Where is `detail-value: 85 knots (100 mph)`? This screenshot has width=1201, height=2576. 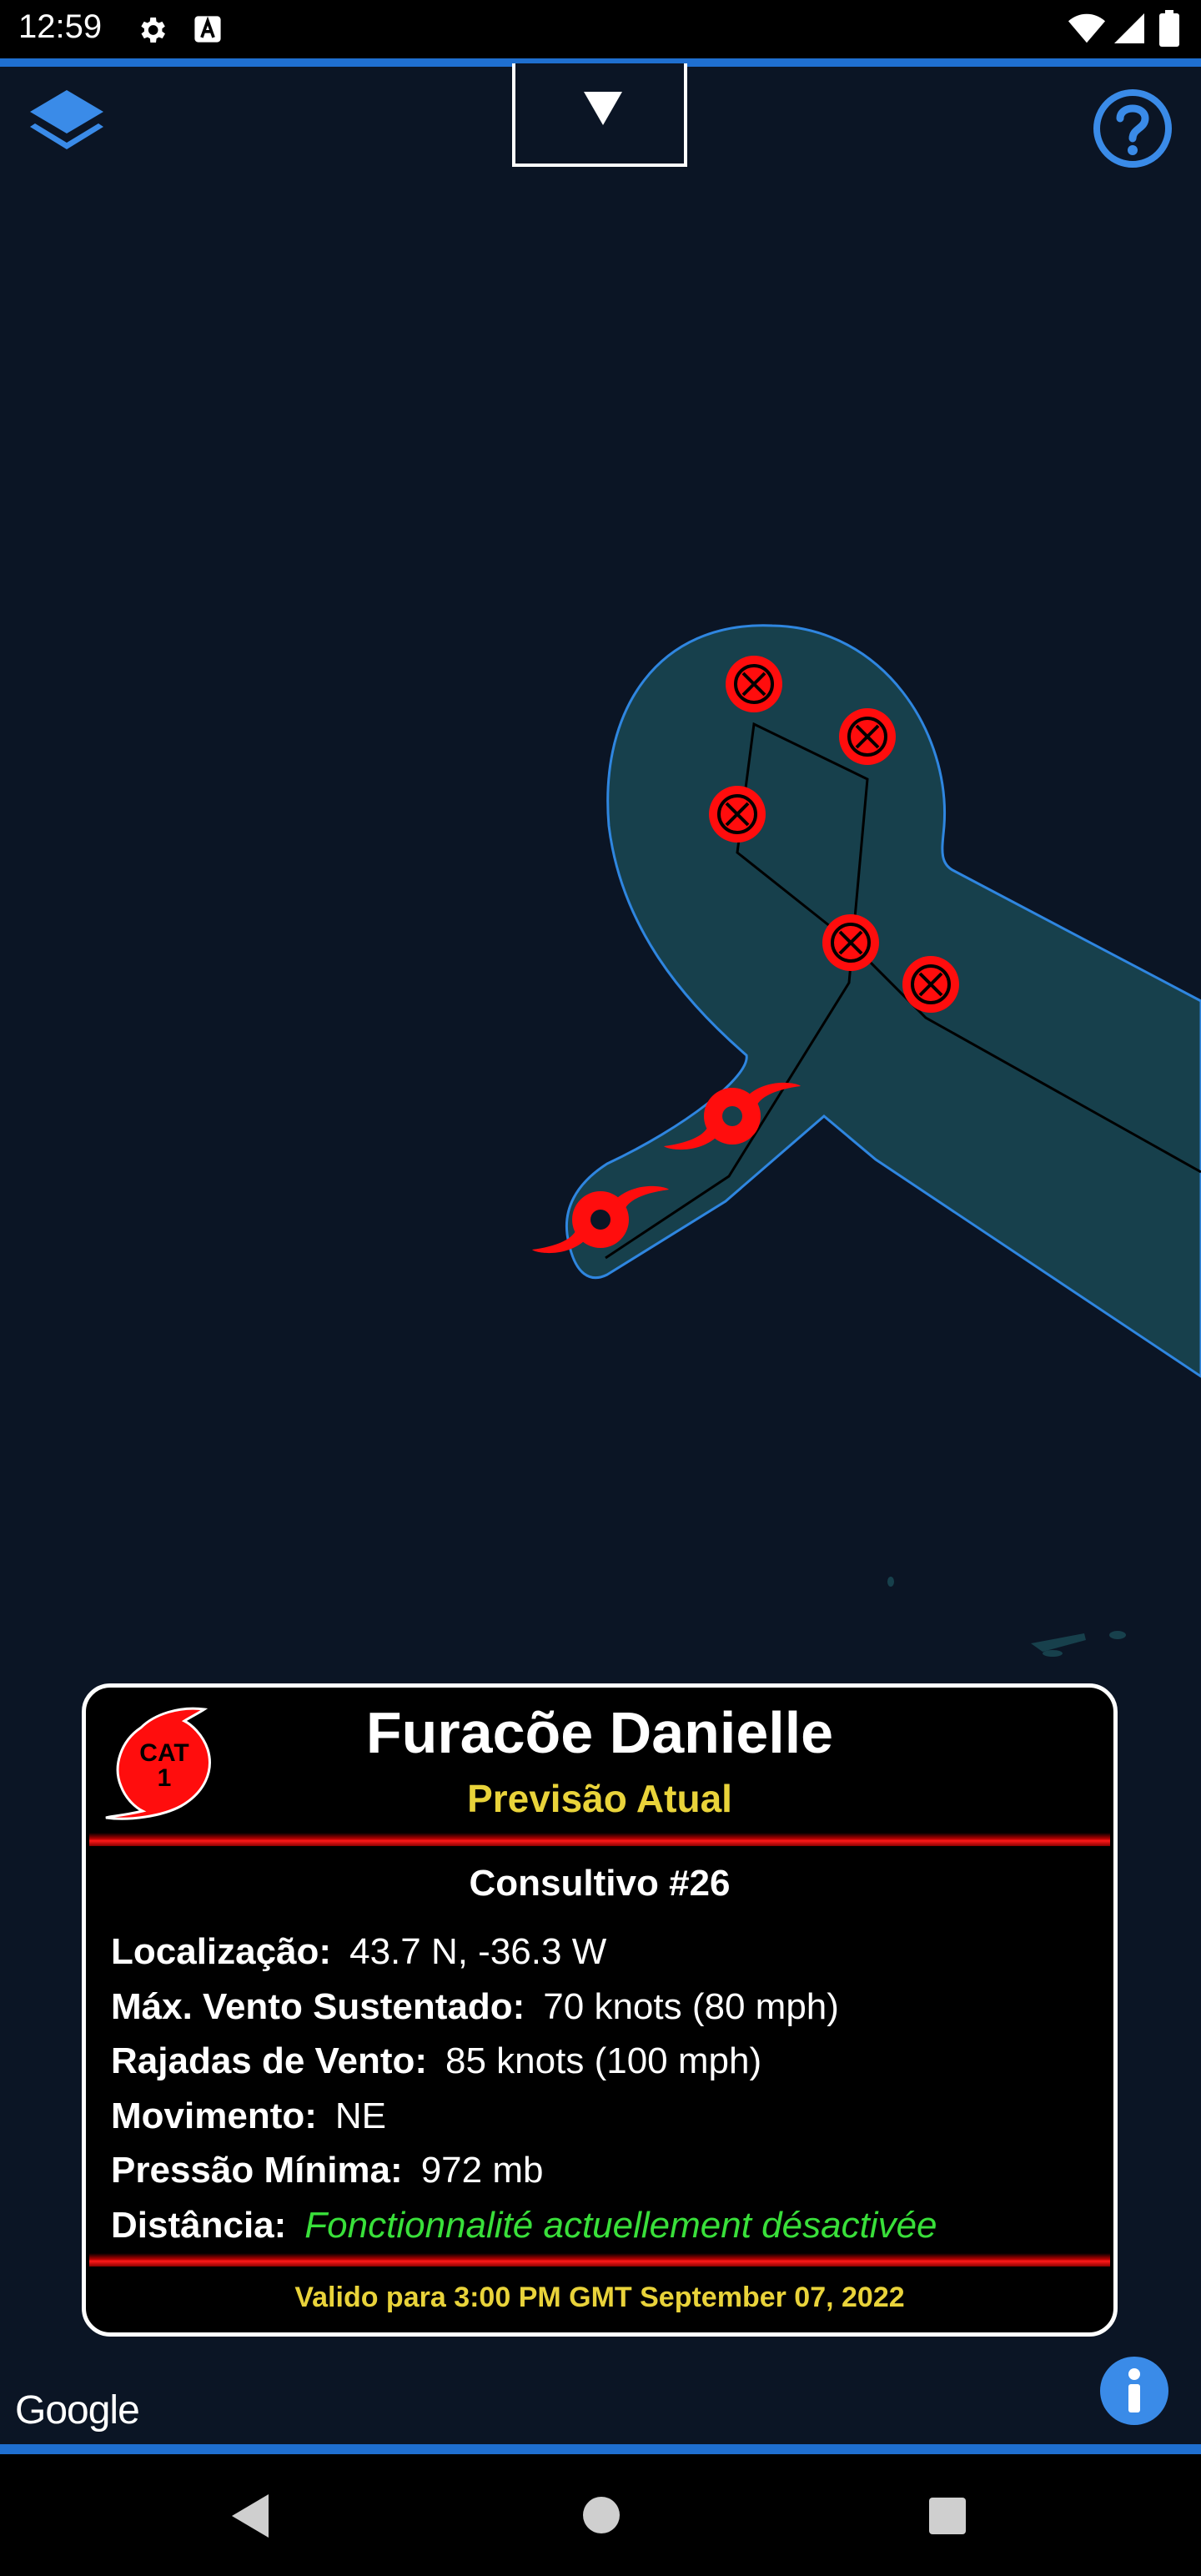
detail-value: 85 knots (100 mph) is located at coordinates (603, 2060).